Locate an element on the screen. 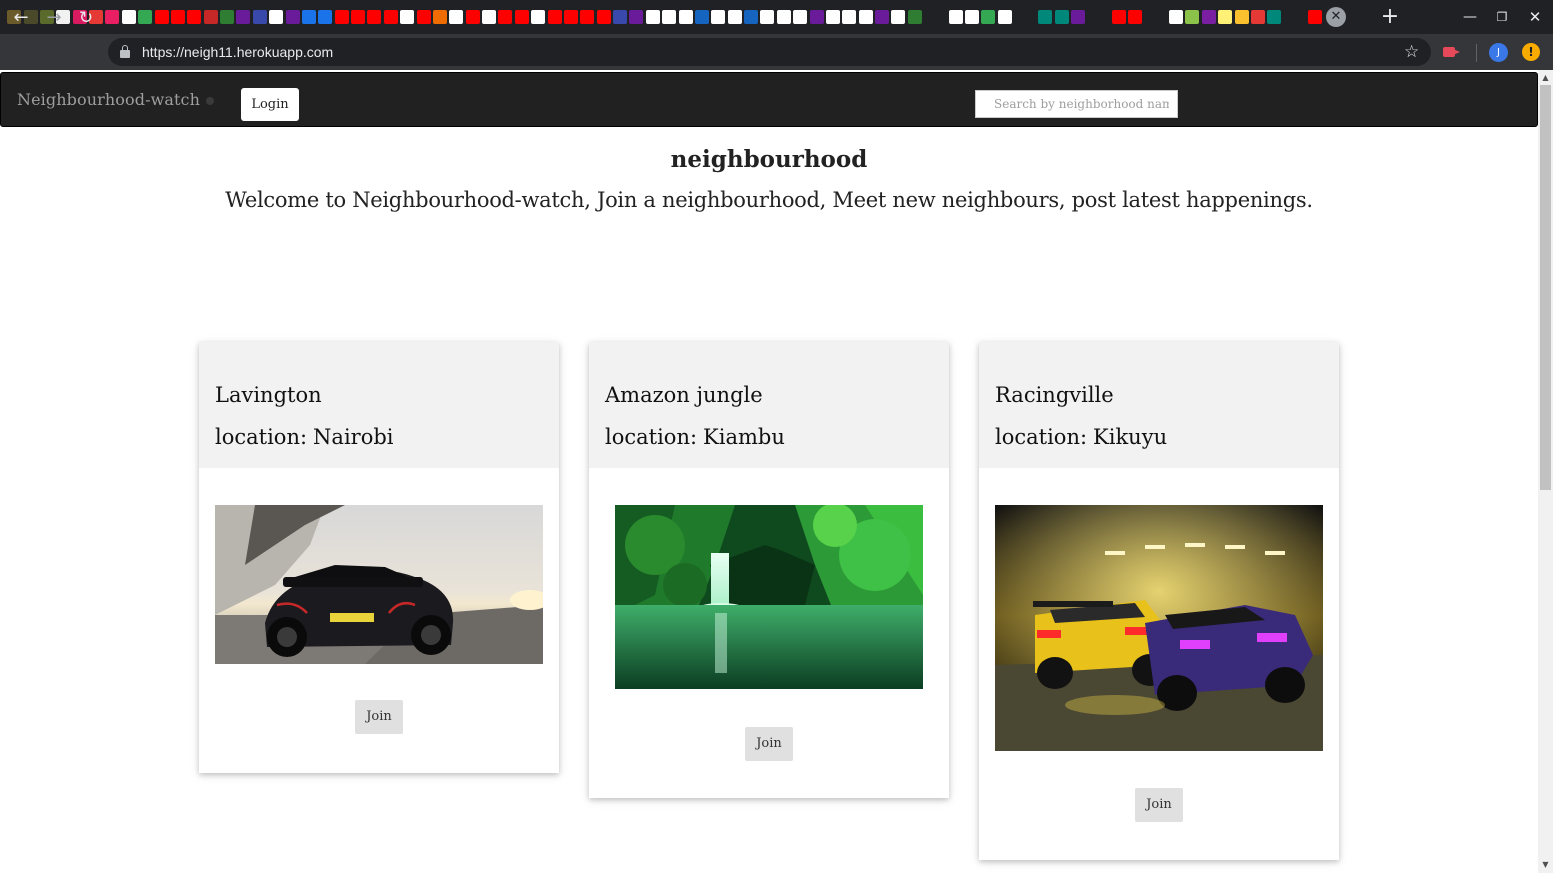 The height and width of the screenshot is (873, 1553). neighborhood-search-input is located at coordinates (1076, 104).